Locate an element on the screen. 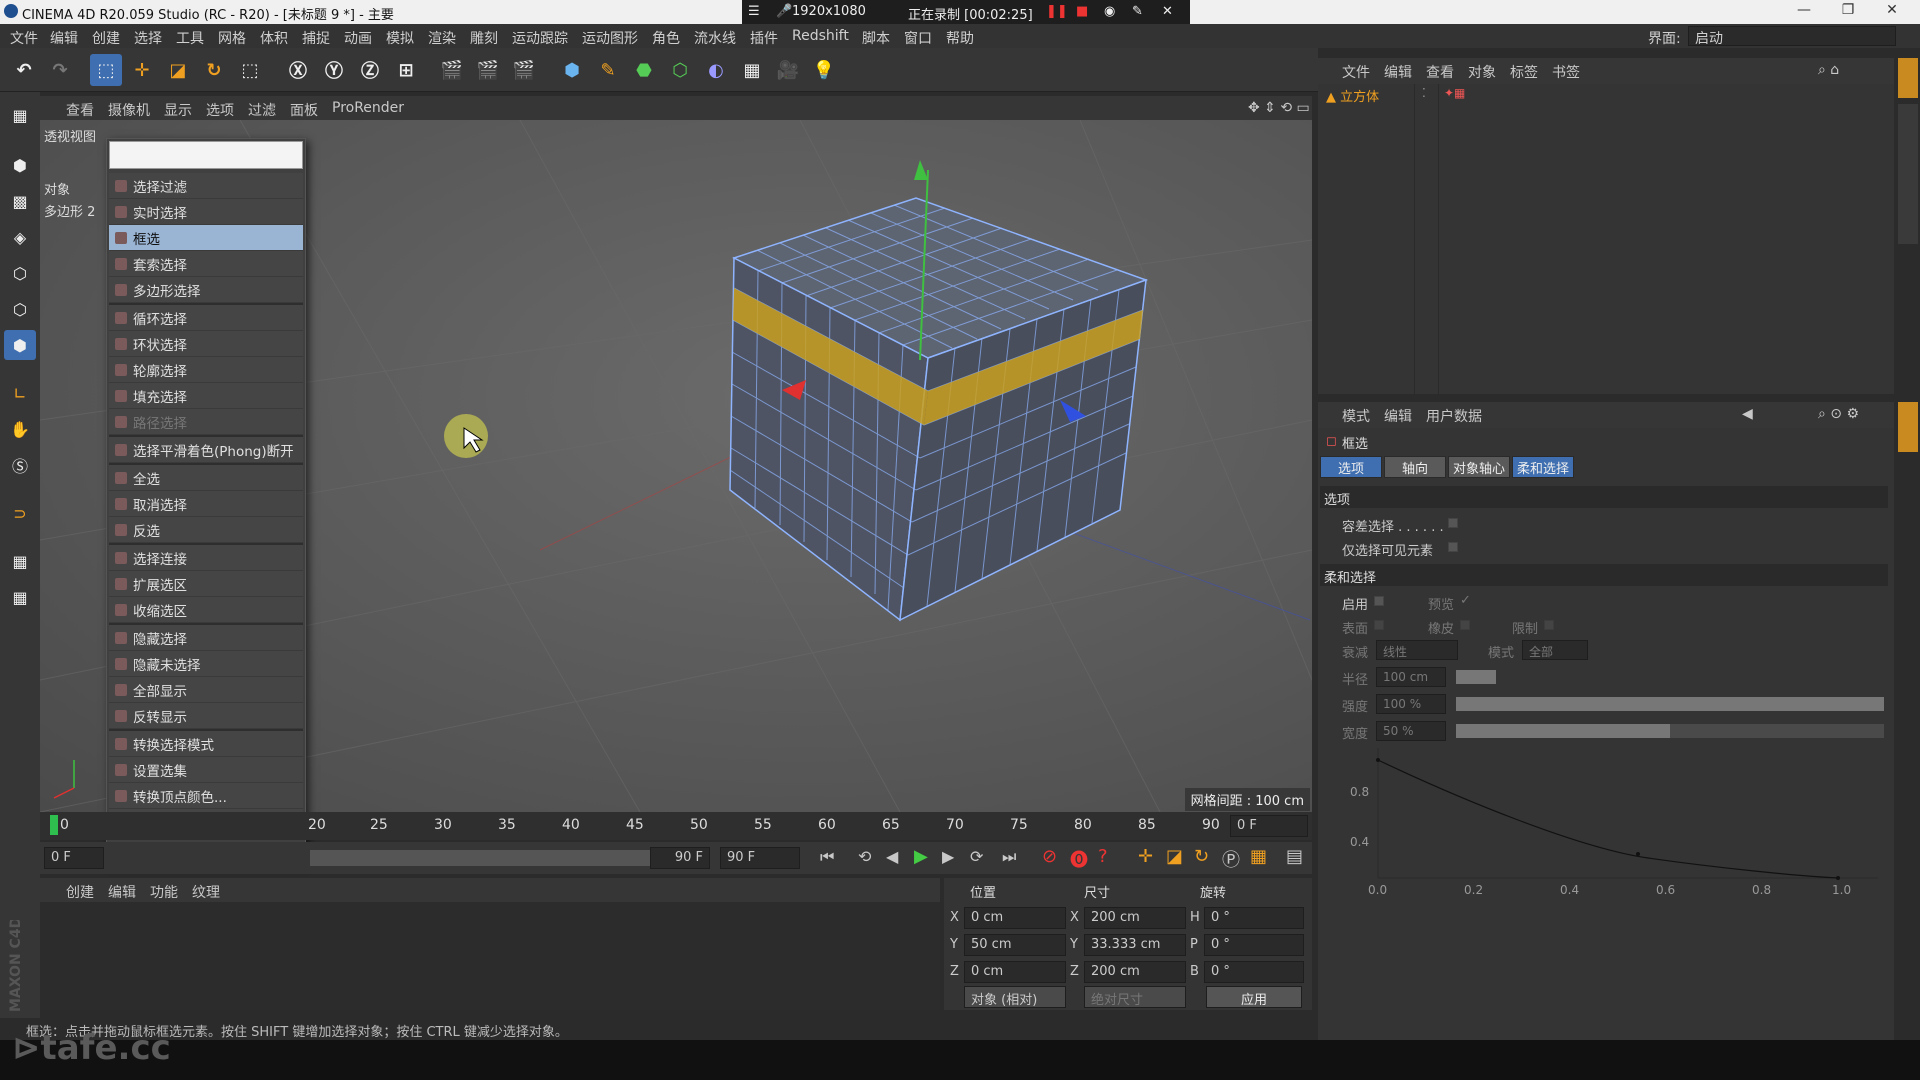  menu-sculpt: 雕刻 is located at coordinates (484, 38).